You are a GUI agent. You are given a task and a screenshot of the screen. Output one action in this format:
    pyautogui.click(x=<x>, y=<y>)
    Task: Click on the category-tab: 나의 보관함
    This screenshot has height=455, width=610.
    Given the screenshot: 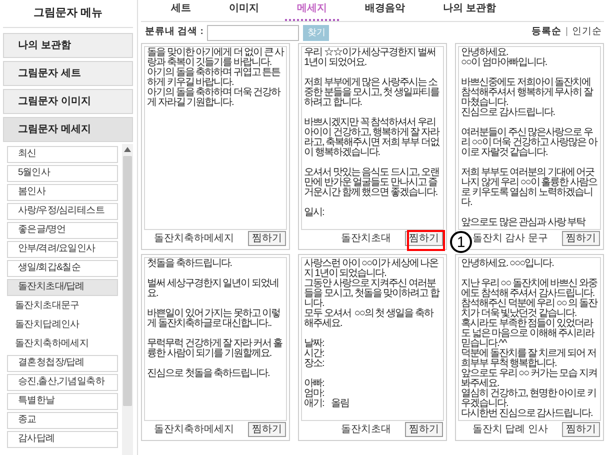 What is the action you would take?
    pyautogui.click(x=469, y=11)
    